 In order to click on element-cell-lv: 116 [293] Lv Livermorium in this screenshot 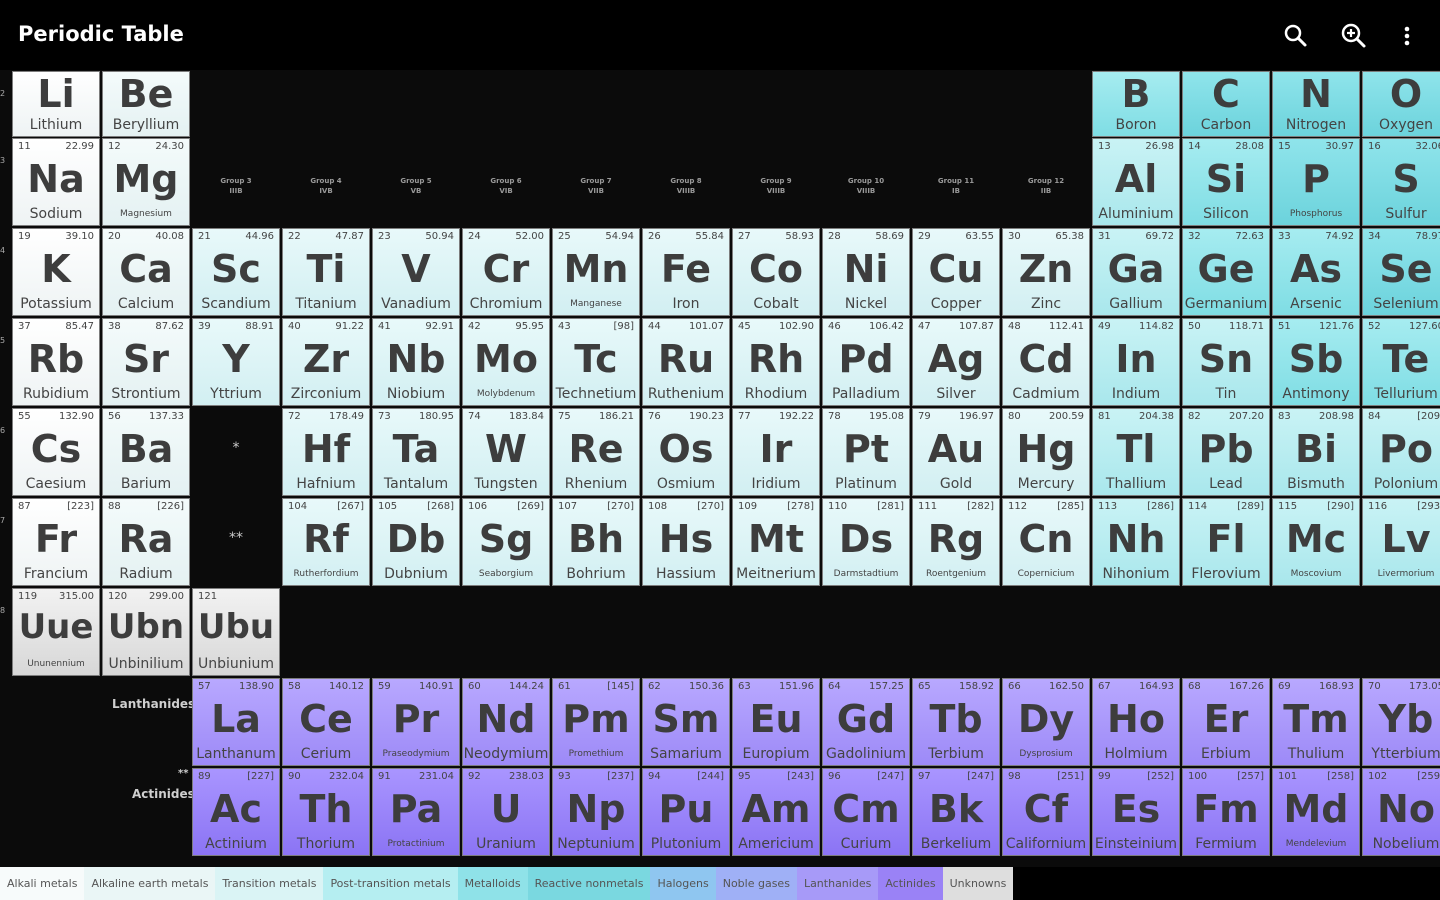, I will do `click(1401, 542)`.